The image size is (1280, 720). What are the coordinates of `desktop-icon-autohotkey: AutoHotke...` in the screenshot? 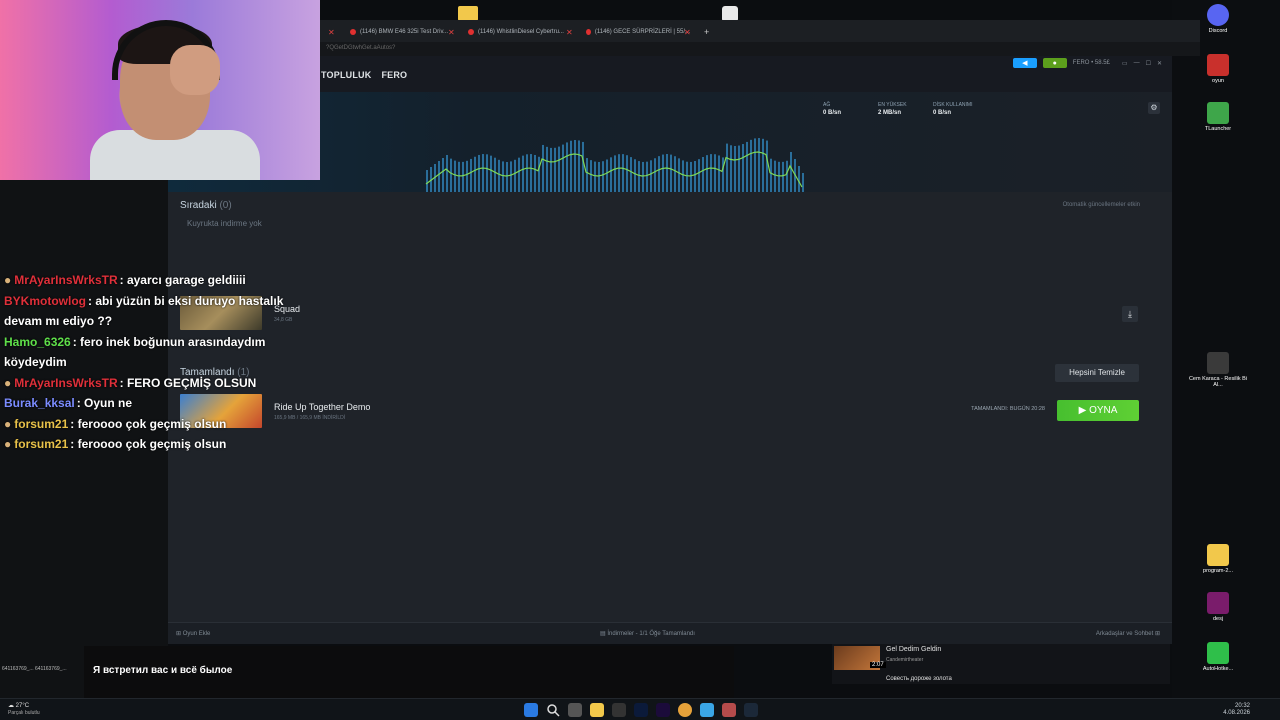 It's located at (1218, 657).